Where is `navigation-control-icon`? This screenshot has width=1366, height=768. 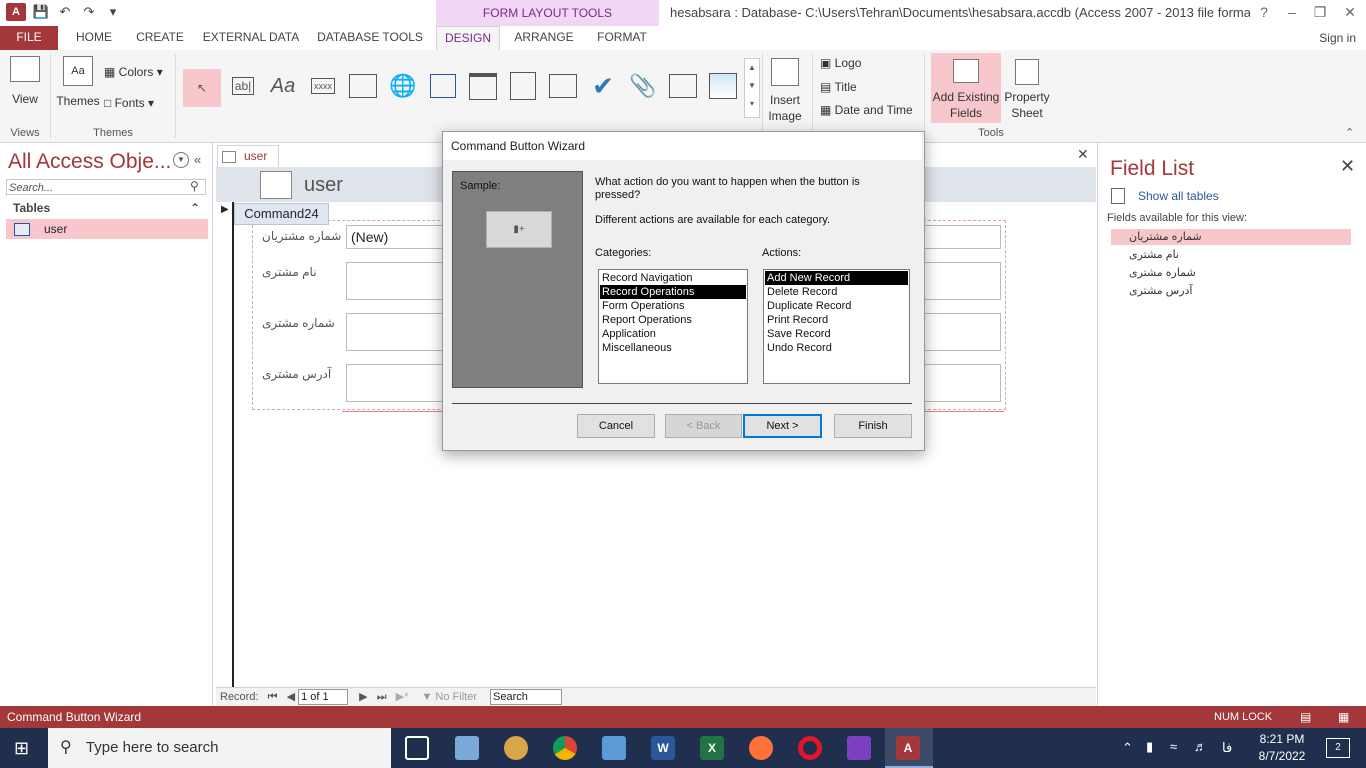
navigation-control-icon is located at coordinates (483, 86).